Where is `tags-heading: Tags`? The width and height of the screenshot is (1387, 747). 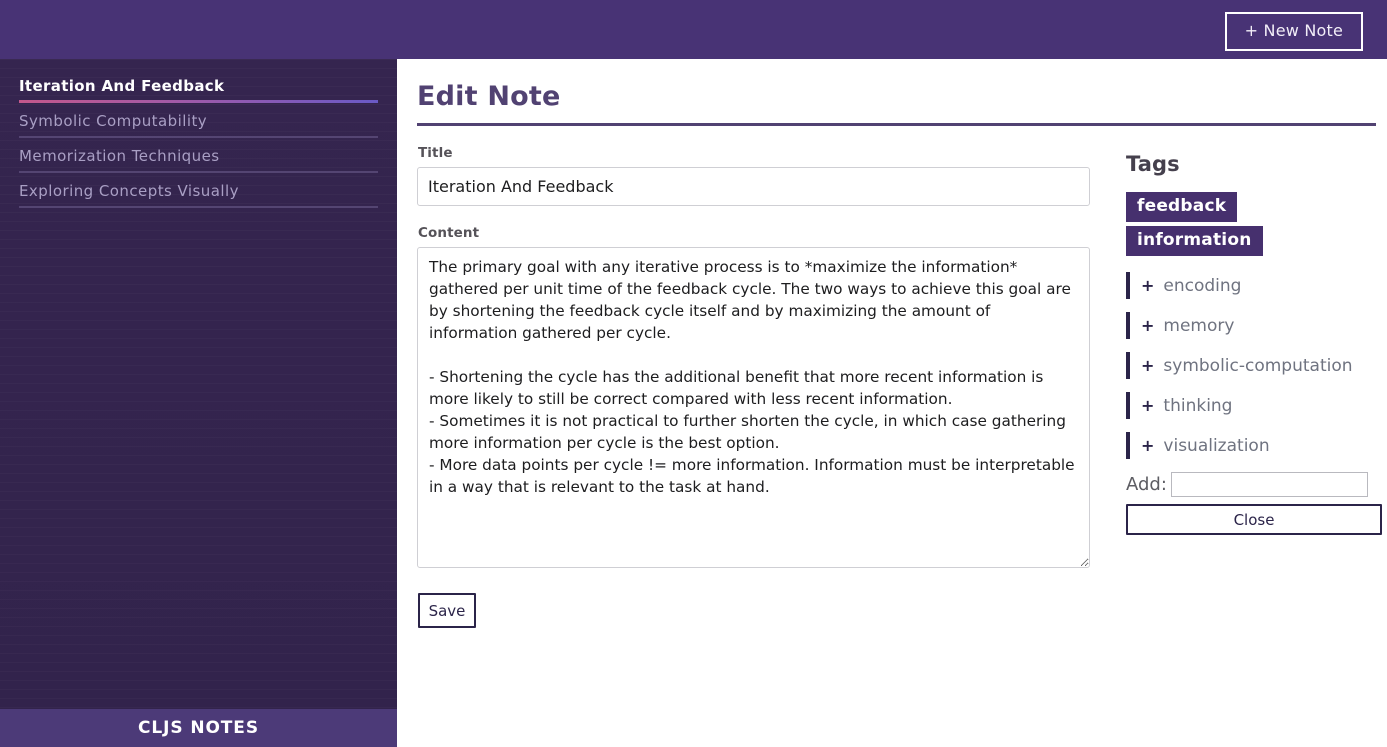 tags-heading: Tags is located at coordinates (1153, 164).